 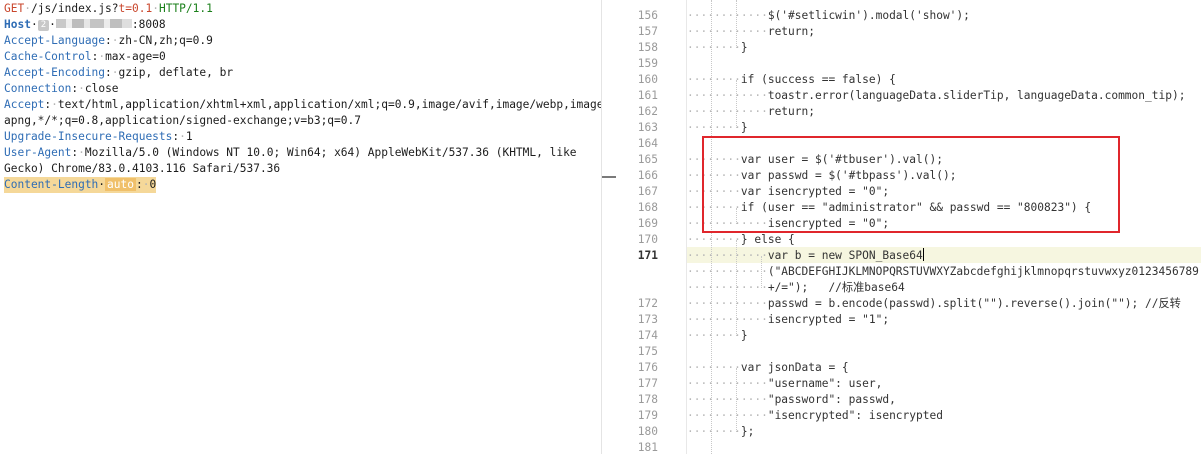 I want to click on header-content-length: Content-Length· auto:·0, so click(x=80, y=185).